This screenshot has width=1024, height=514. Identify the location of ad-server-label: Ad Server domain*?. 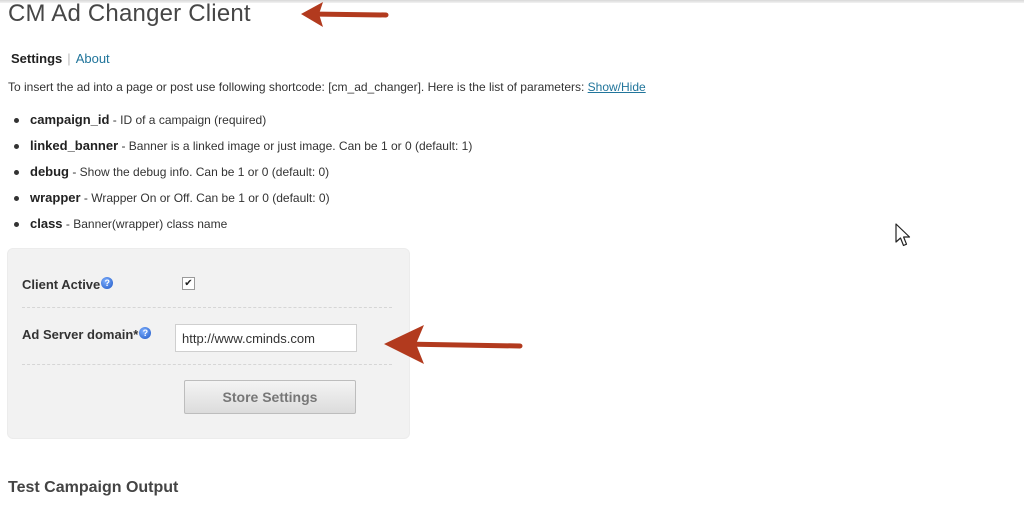
(87, 334).